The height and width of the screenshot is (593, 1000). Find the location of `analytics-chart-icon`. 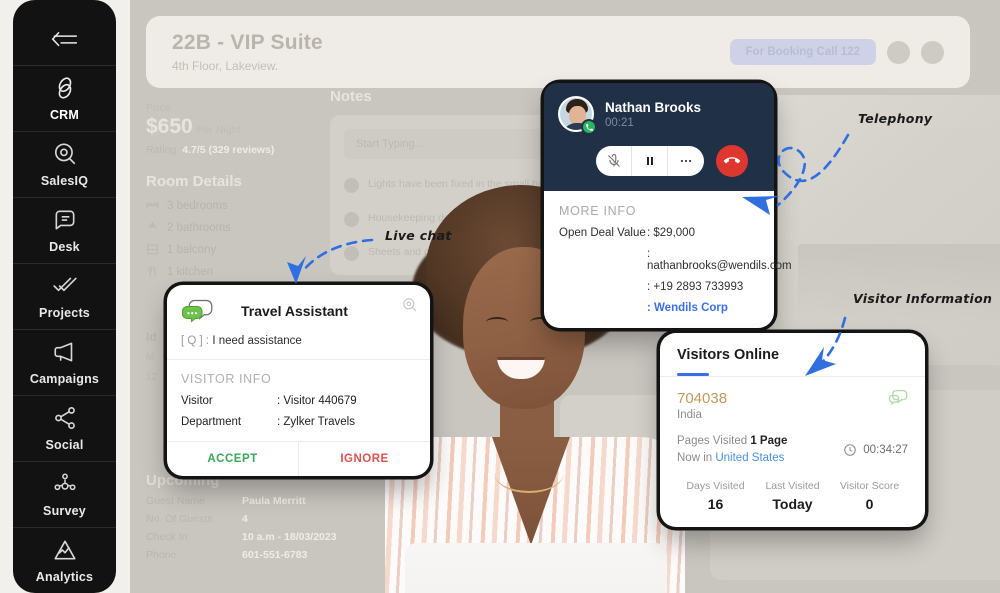

analytics-chart-icon is located at coordinates (65, 550).